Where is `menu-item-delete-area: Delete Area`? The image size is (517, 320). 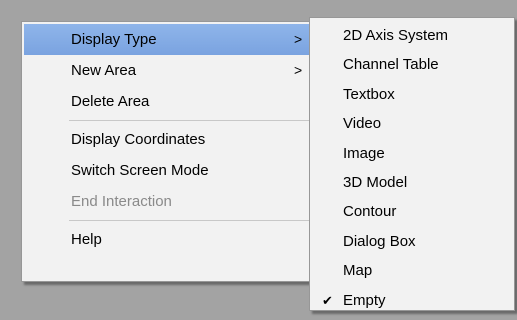 menu-item-delete-area: Delete Area is located at coordinates (170, 101).